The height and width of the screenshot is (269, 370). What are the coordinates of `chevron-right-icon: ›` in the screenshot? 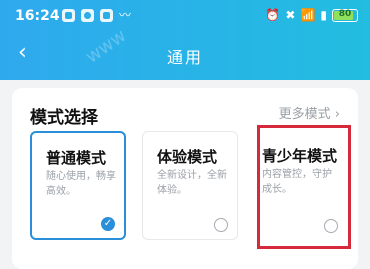 It's located at (337, 114).